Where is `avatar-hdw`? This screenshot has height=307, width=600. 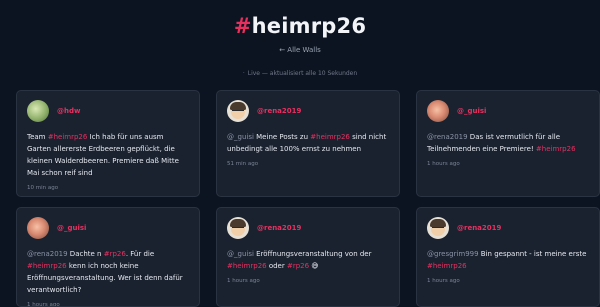 avatar-hdw is located at coordinates (38, 111).